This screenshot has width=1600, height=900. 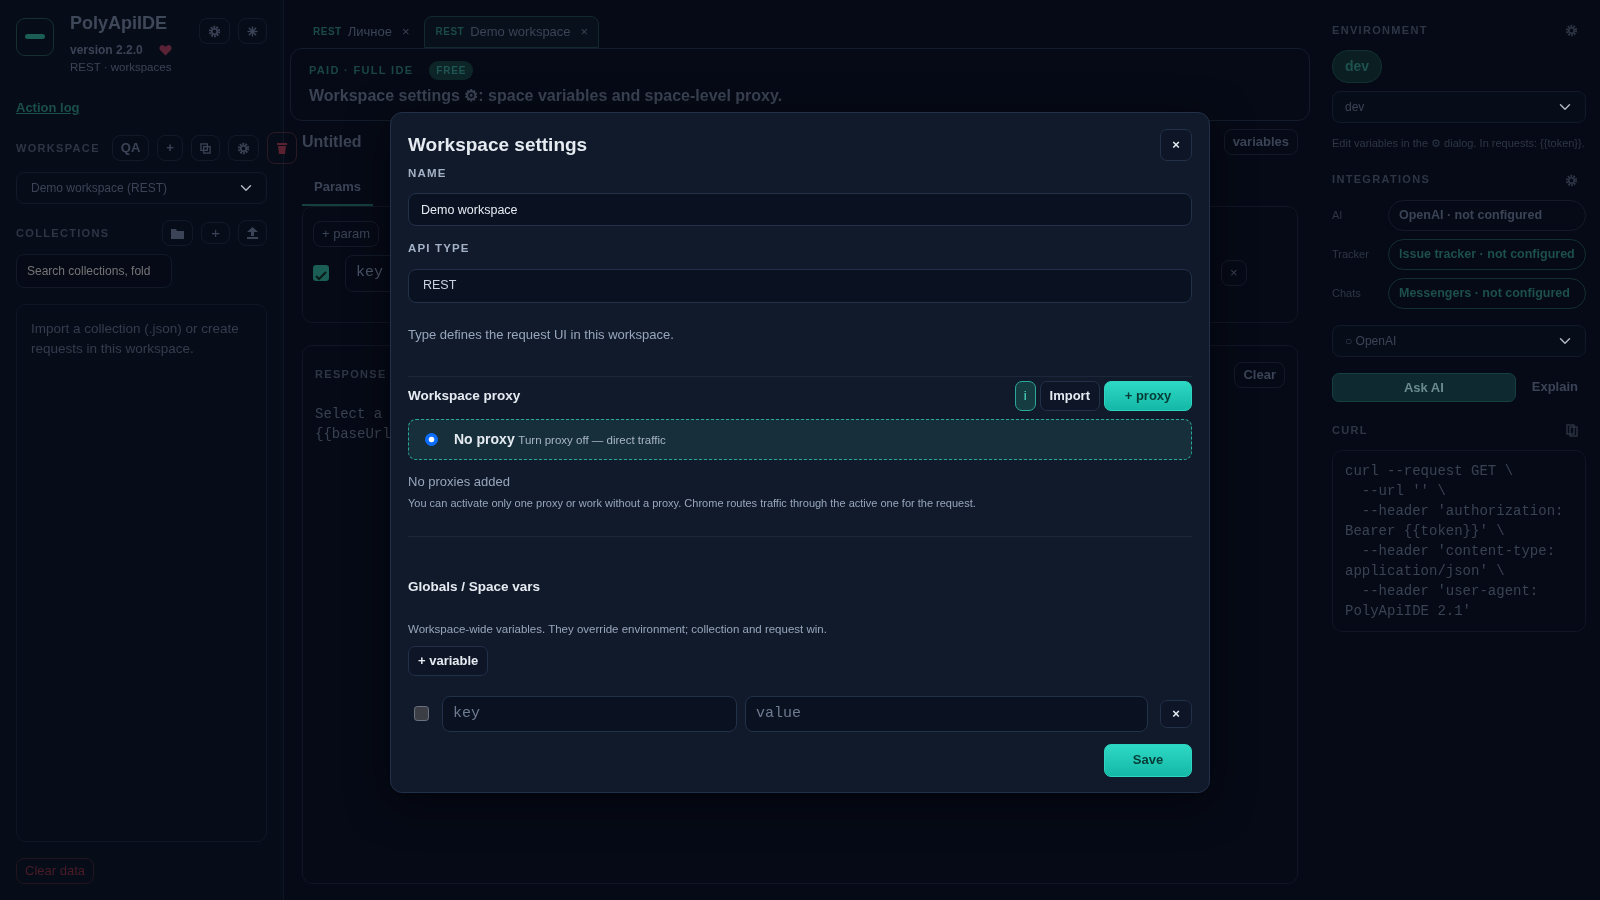 I want to click on workspace-select: Demo workspace (REST), so click(x=141, y=187).